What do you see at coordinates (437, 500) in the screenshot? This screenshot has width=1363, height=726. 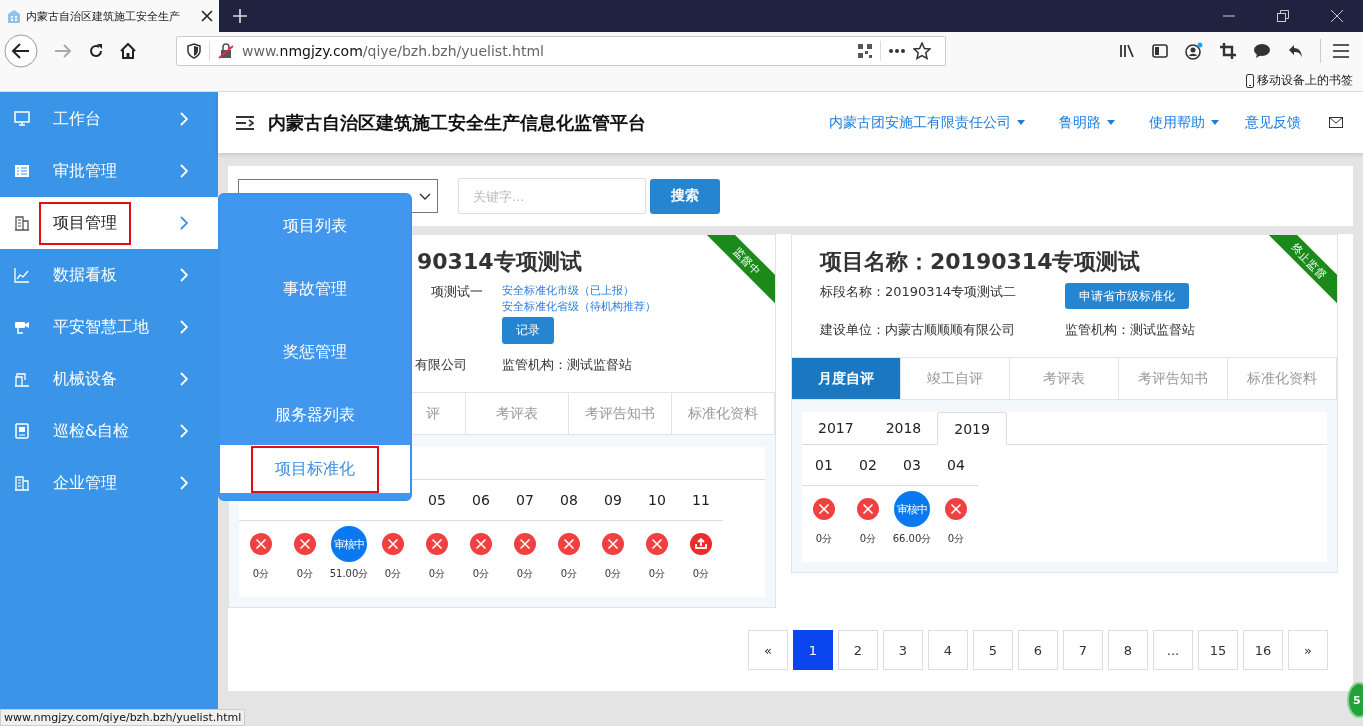 I see `month-label: 05` at bounding box center [437, 500].